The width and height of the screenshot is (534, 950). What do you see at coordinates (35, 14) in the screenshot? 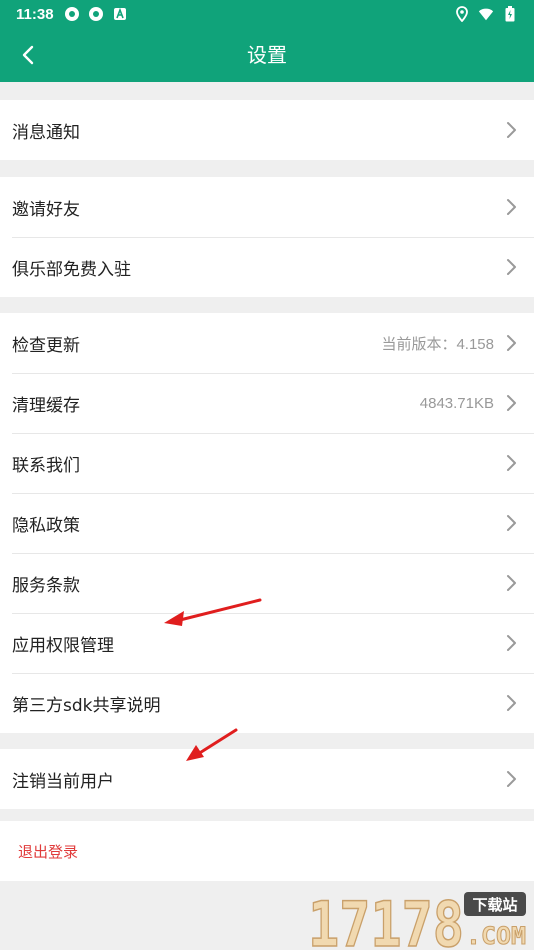
I see `status-time: 11:38` at bounding box center [35, 14].